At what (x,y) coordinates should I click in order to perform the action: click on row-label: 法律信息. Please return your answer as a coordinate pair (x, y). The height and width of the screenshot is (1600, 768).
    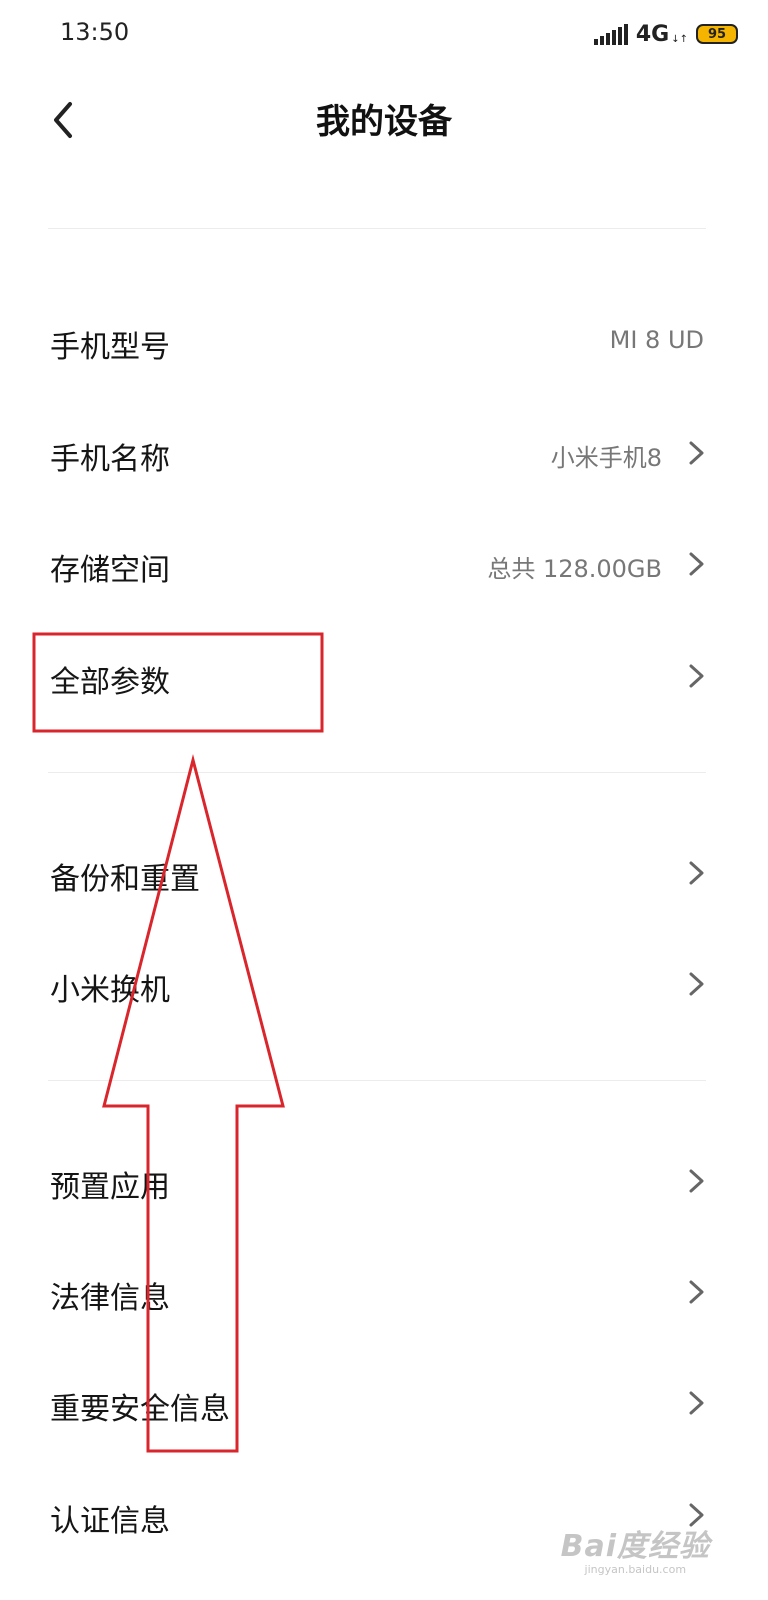
    Looking at the image, I should click on (110, 1298).